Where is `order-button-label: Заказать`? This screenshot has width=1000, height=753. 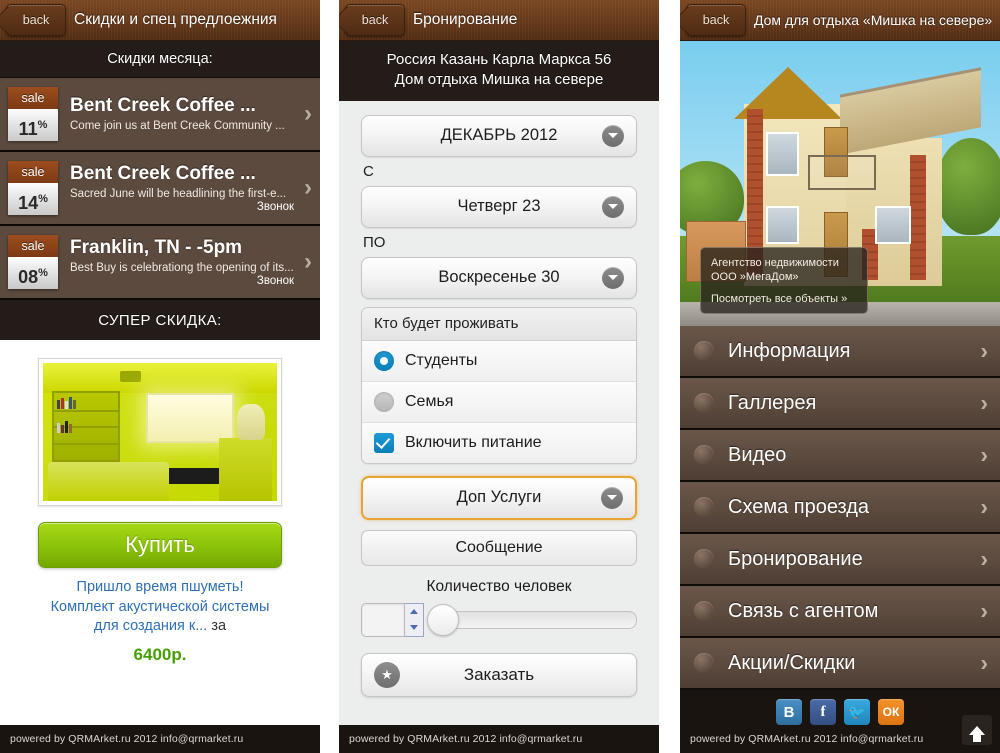
order-button-label: Заказать is located at coordinates (499, 674).